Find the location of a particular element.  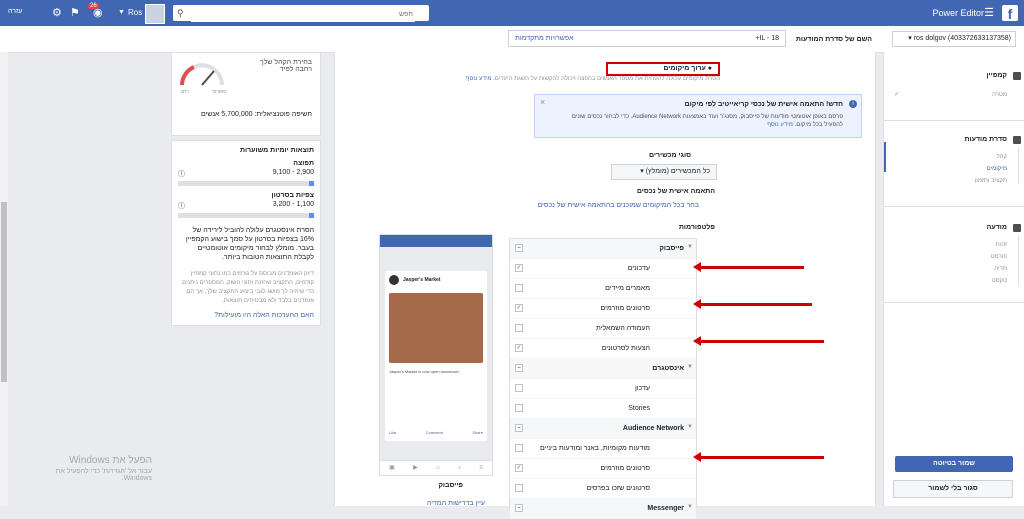

nav-campaign-title: קמפיין is located at coordinates (996, 75).